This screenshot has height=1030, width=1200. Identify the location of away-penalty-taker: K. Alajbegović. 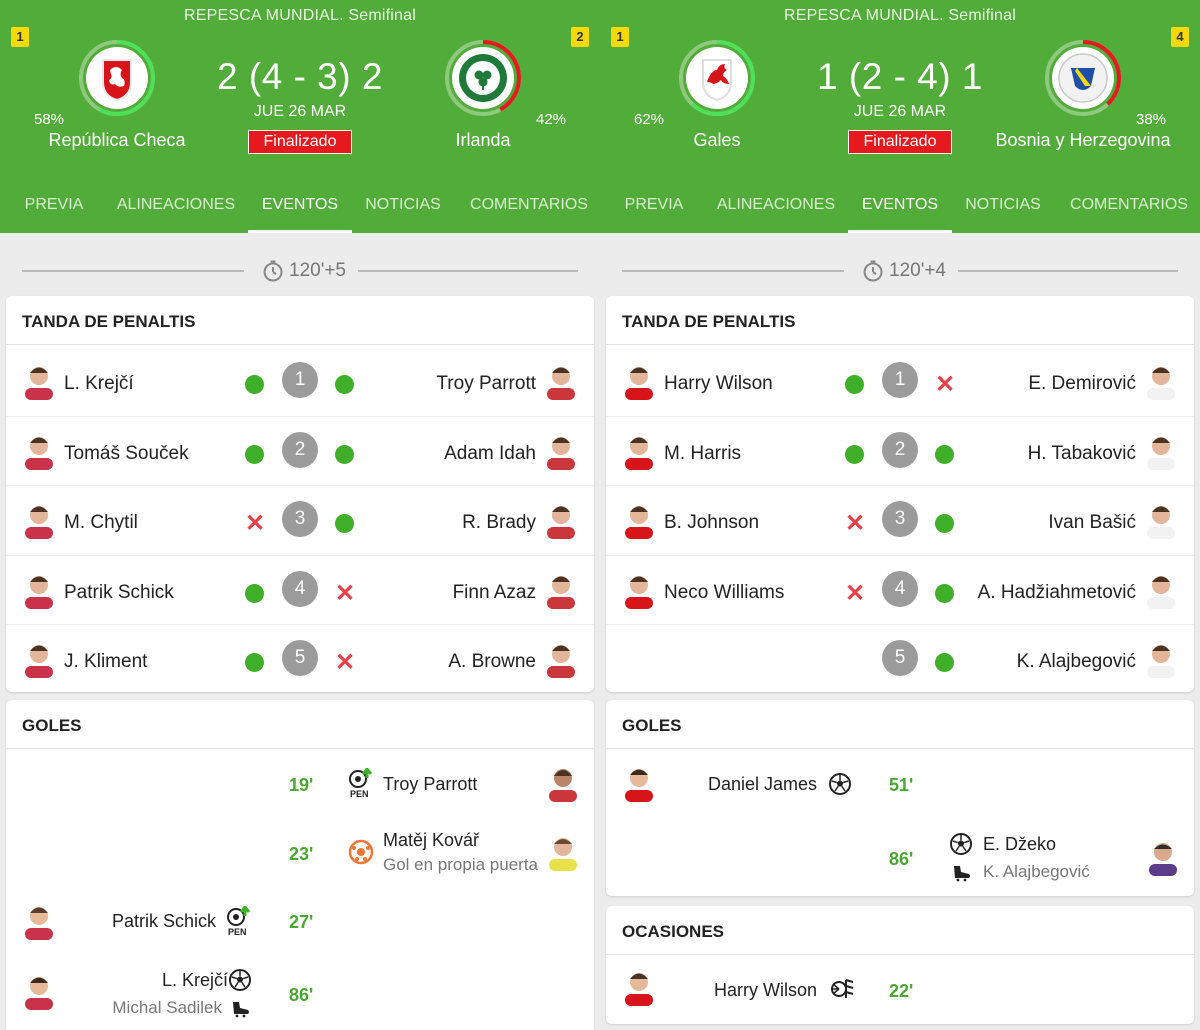
(1076, 662).